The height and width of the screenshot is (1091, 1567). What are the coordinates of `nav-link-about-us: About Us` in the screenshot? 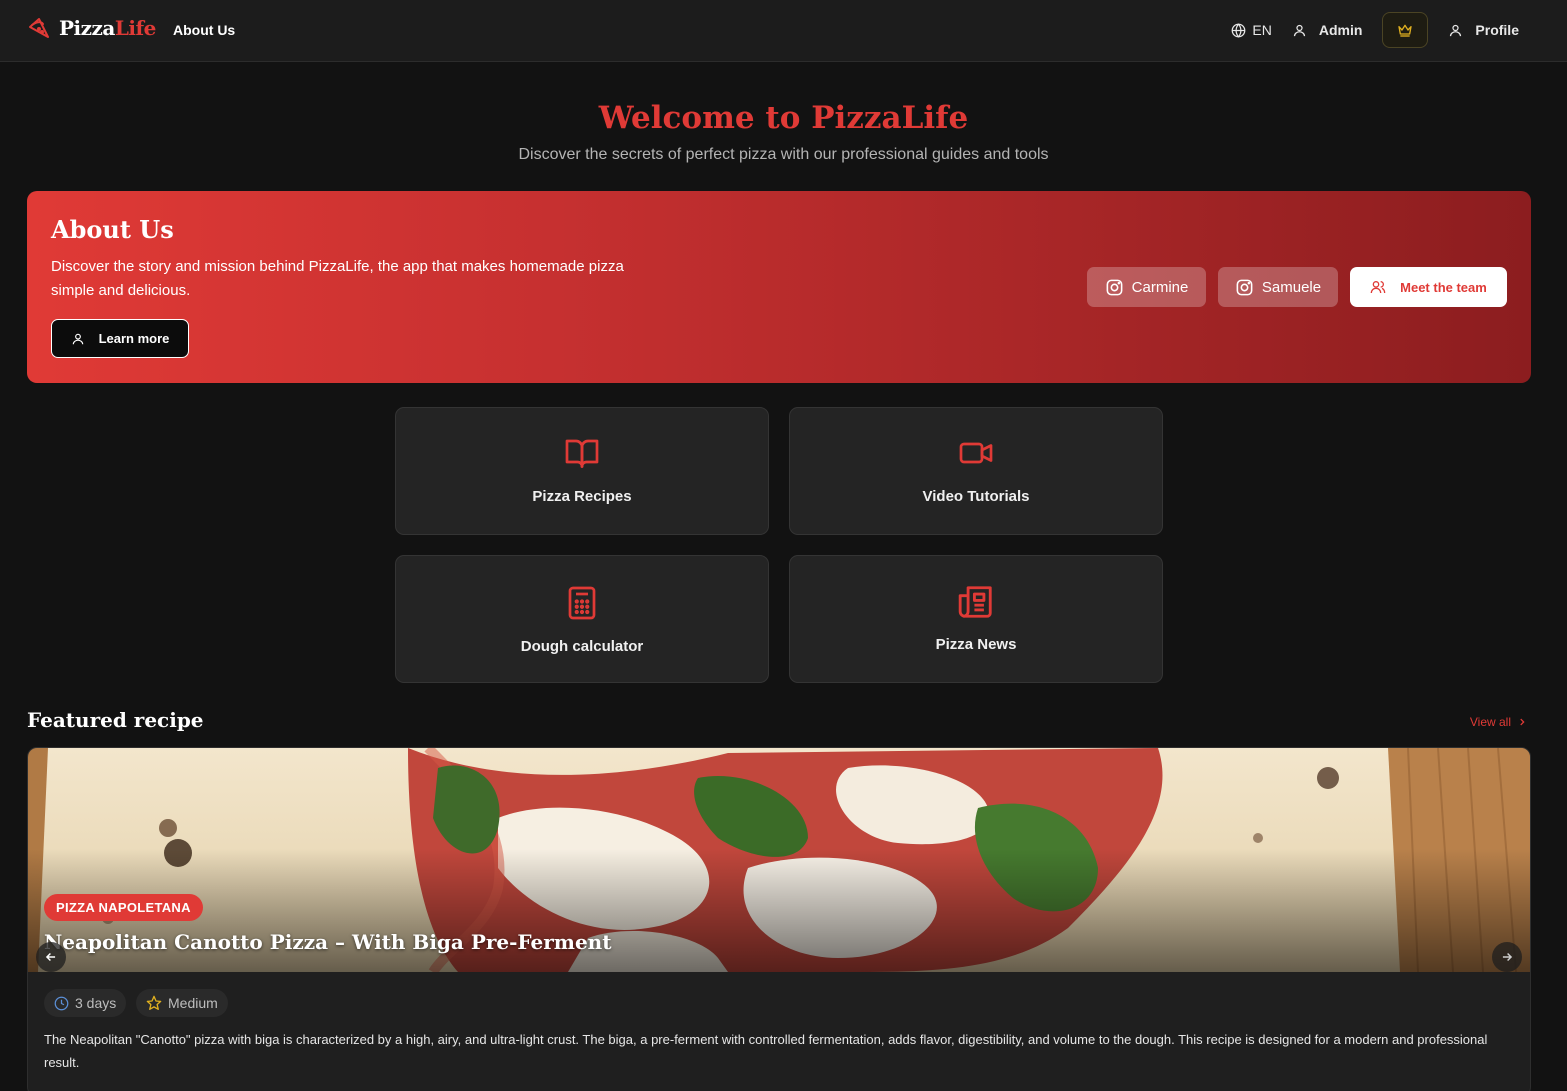 It's located at (204, 30).